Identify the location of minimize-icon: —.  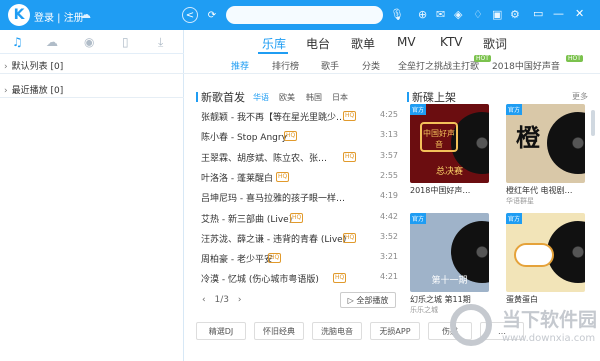
(558, 13).